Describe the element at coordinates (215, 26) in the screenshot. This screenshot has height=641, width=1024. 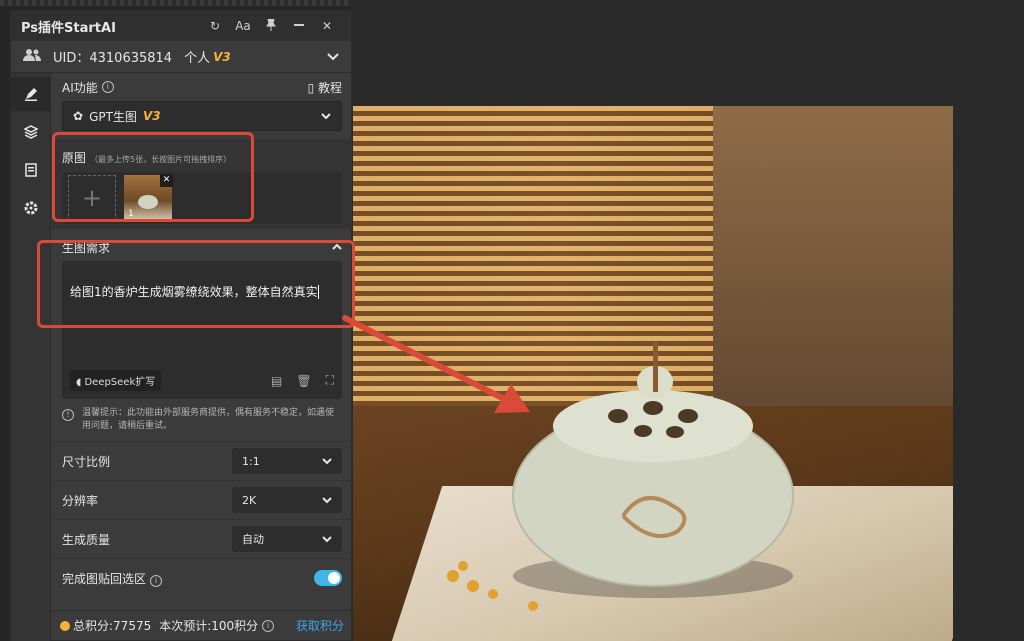
I see `refresh-icon: ↻` at that location.